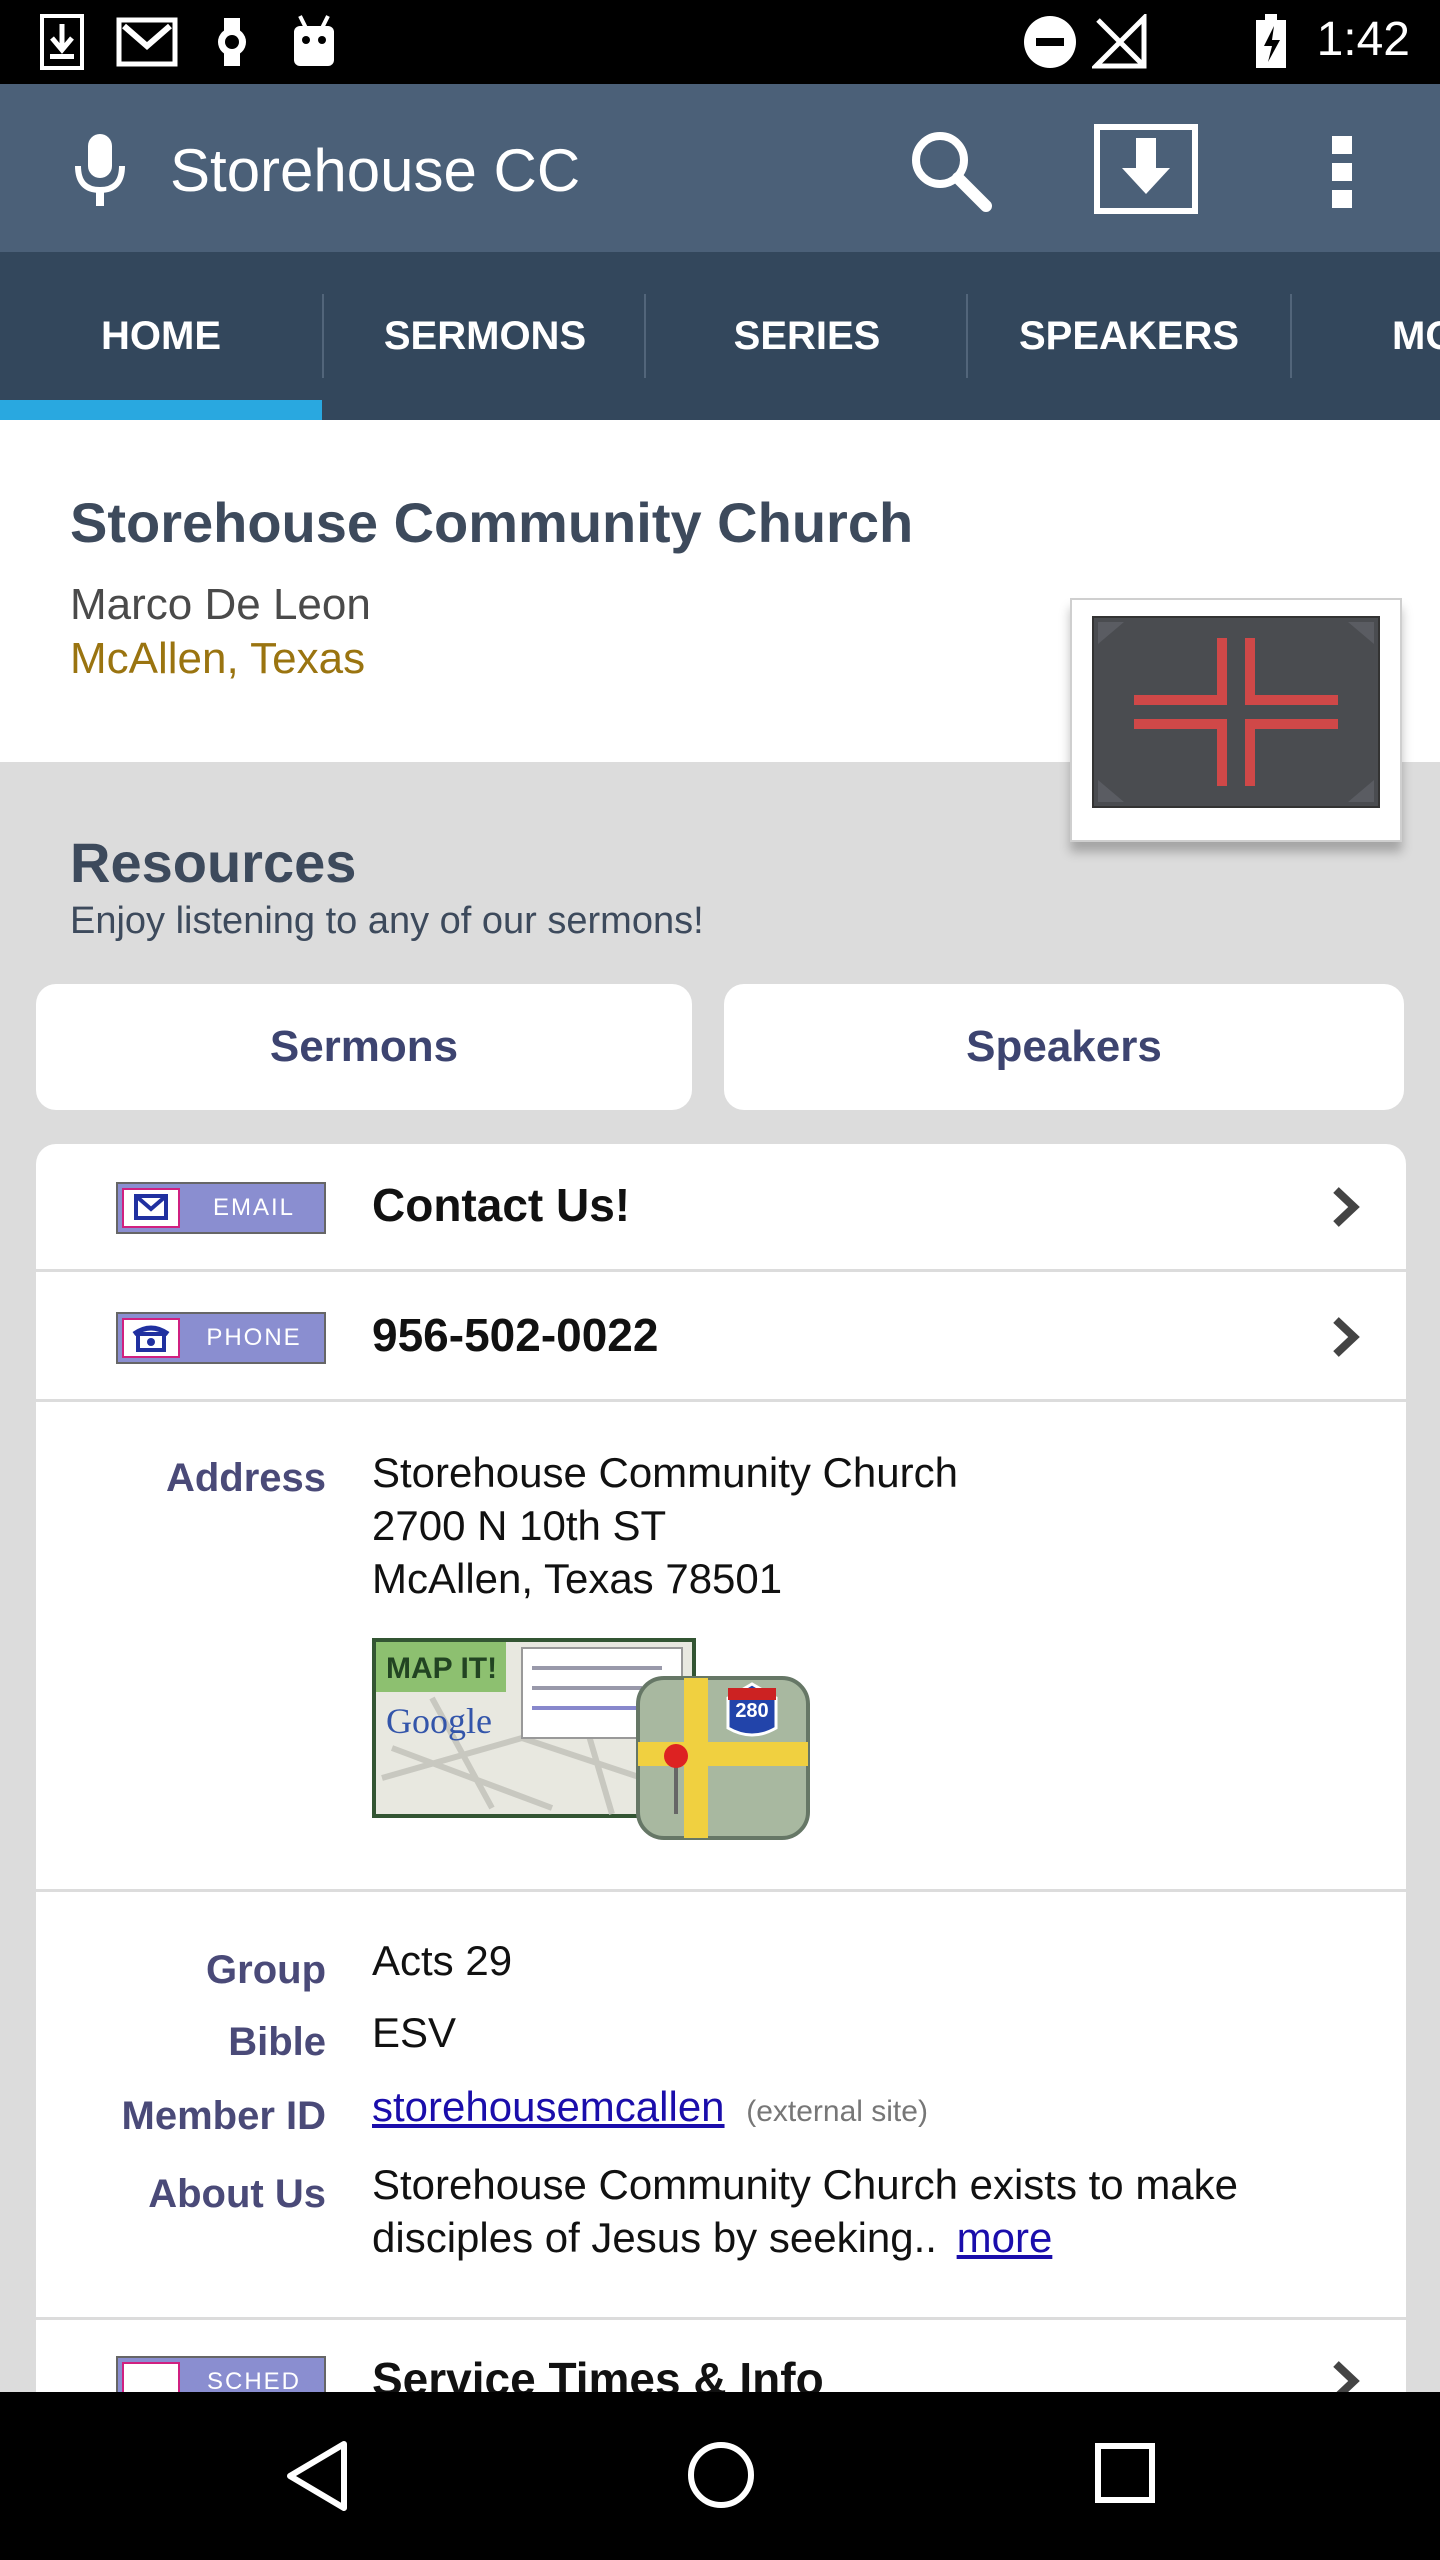 This screenshot has height=2560, width=1440. What do you see at coordinates (1050, 42) in the screenshot?
I see `do-not-disturb-icon` at bounding box center [1050, 42].